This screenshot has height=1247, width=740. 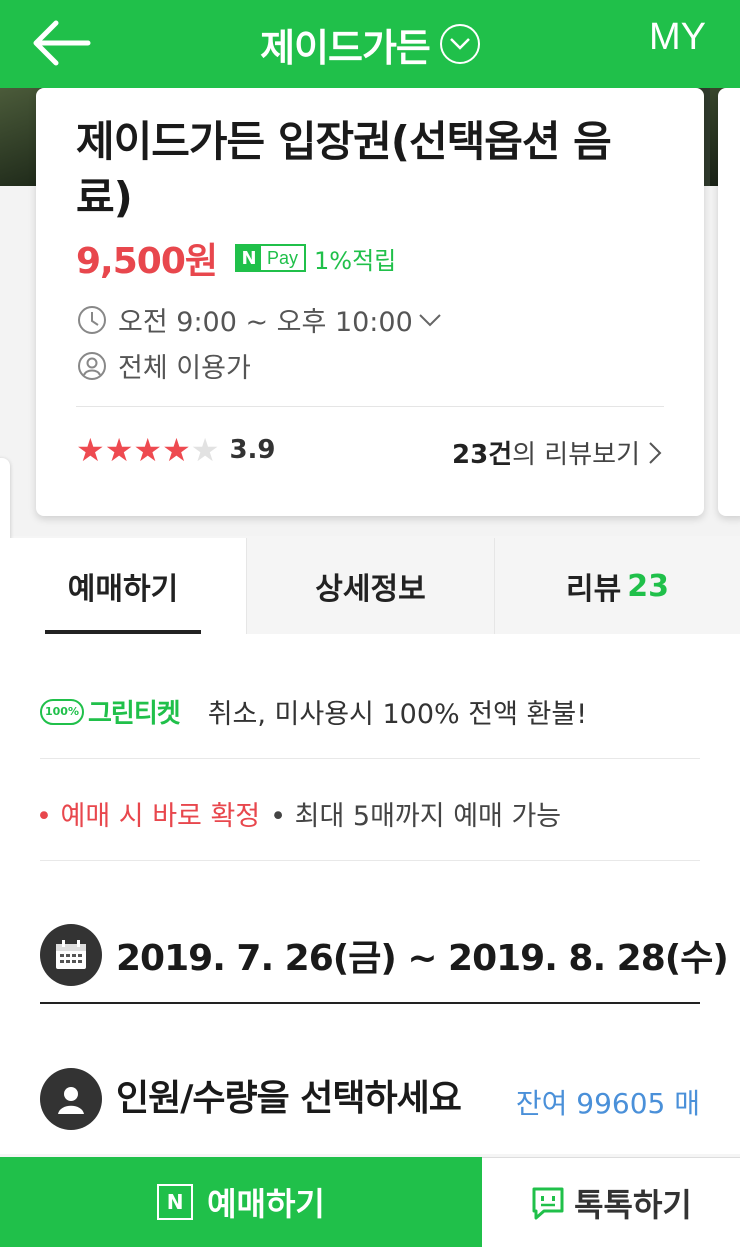 I want to click on back-button, so click(x=61, y=43).